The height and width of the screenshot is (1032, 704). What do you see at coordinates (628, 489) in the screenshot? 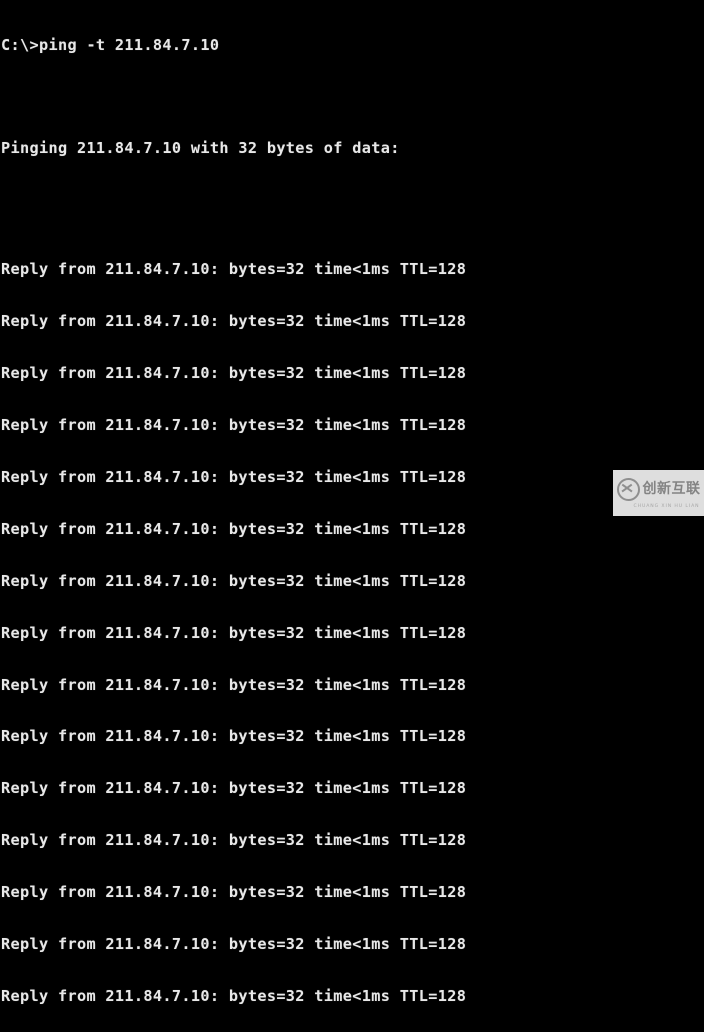
I see `circle-x-logo-icon` at bounding box center [628, 489].